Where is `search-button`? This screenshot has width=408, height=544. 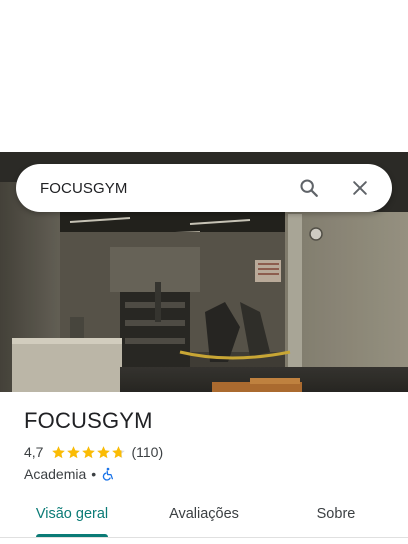 search-button is located at coordinates (309, 188).